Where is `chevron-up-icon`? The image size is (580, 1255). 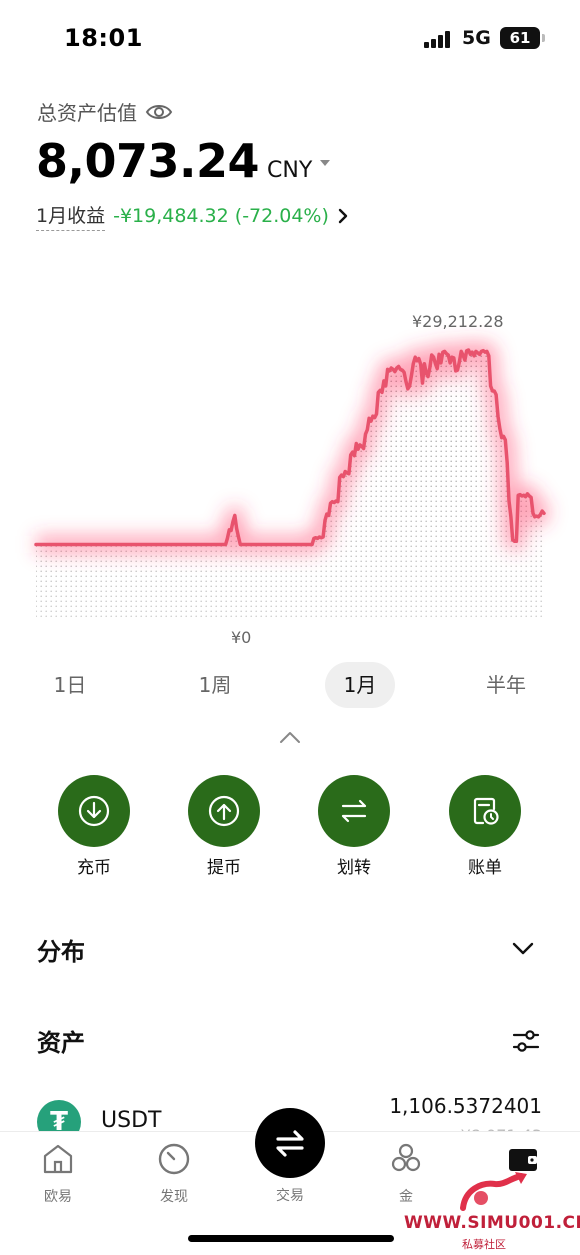 chevron-up-icon is located at coordinates (290, 737).